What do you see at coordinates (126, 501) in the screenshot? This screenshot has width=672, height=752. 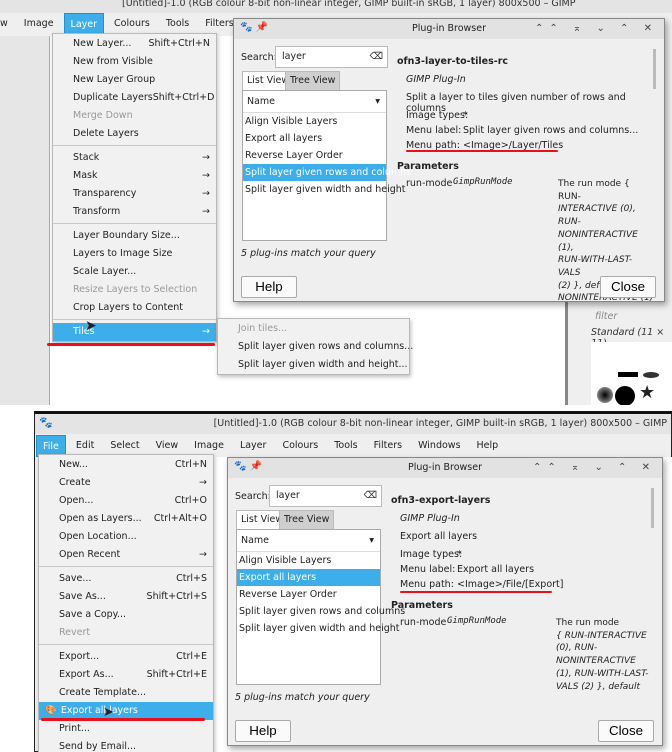 I see `menu-item-open: Open... Ctrl+O` at bounding box center [126, 501].